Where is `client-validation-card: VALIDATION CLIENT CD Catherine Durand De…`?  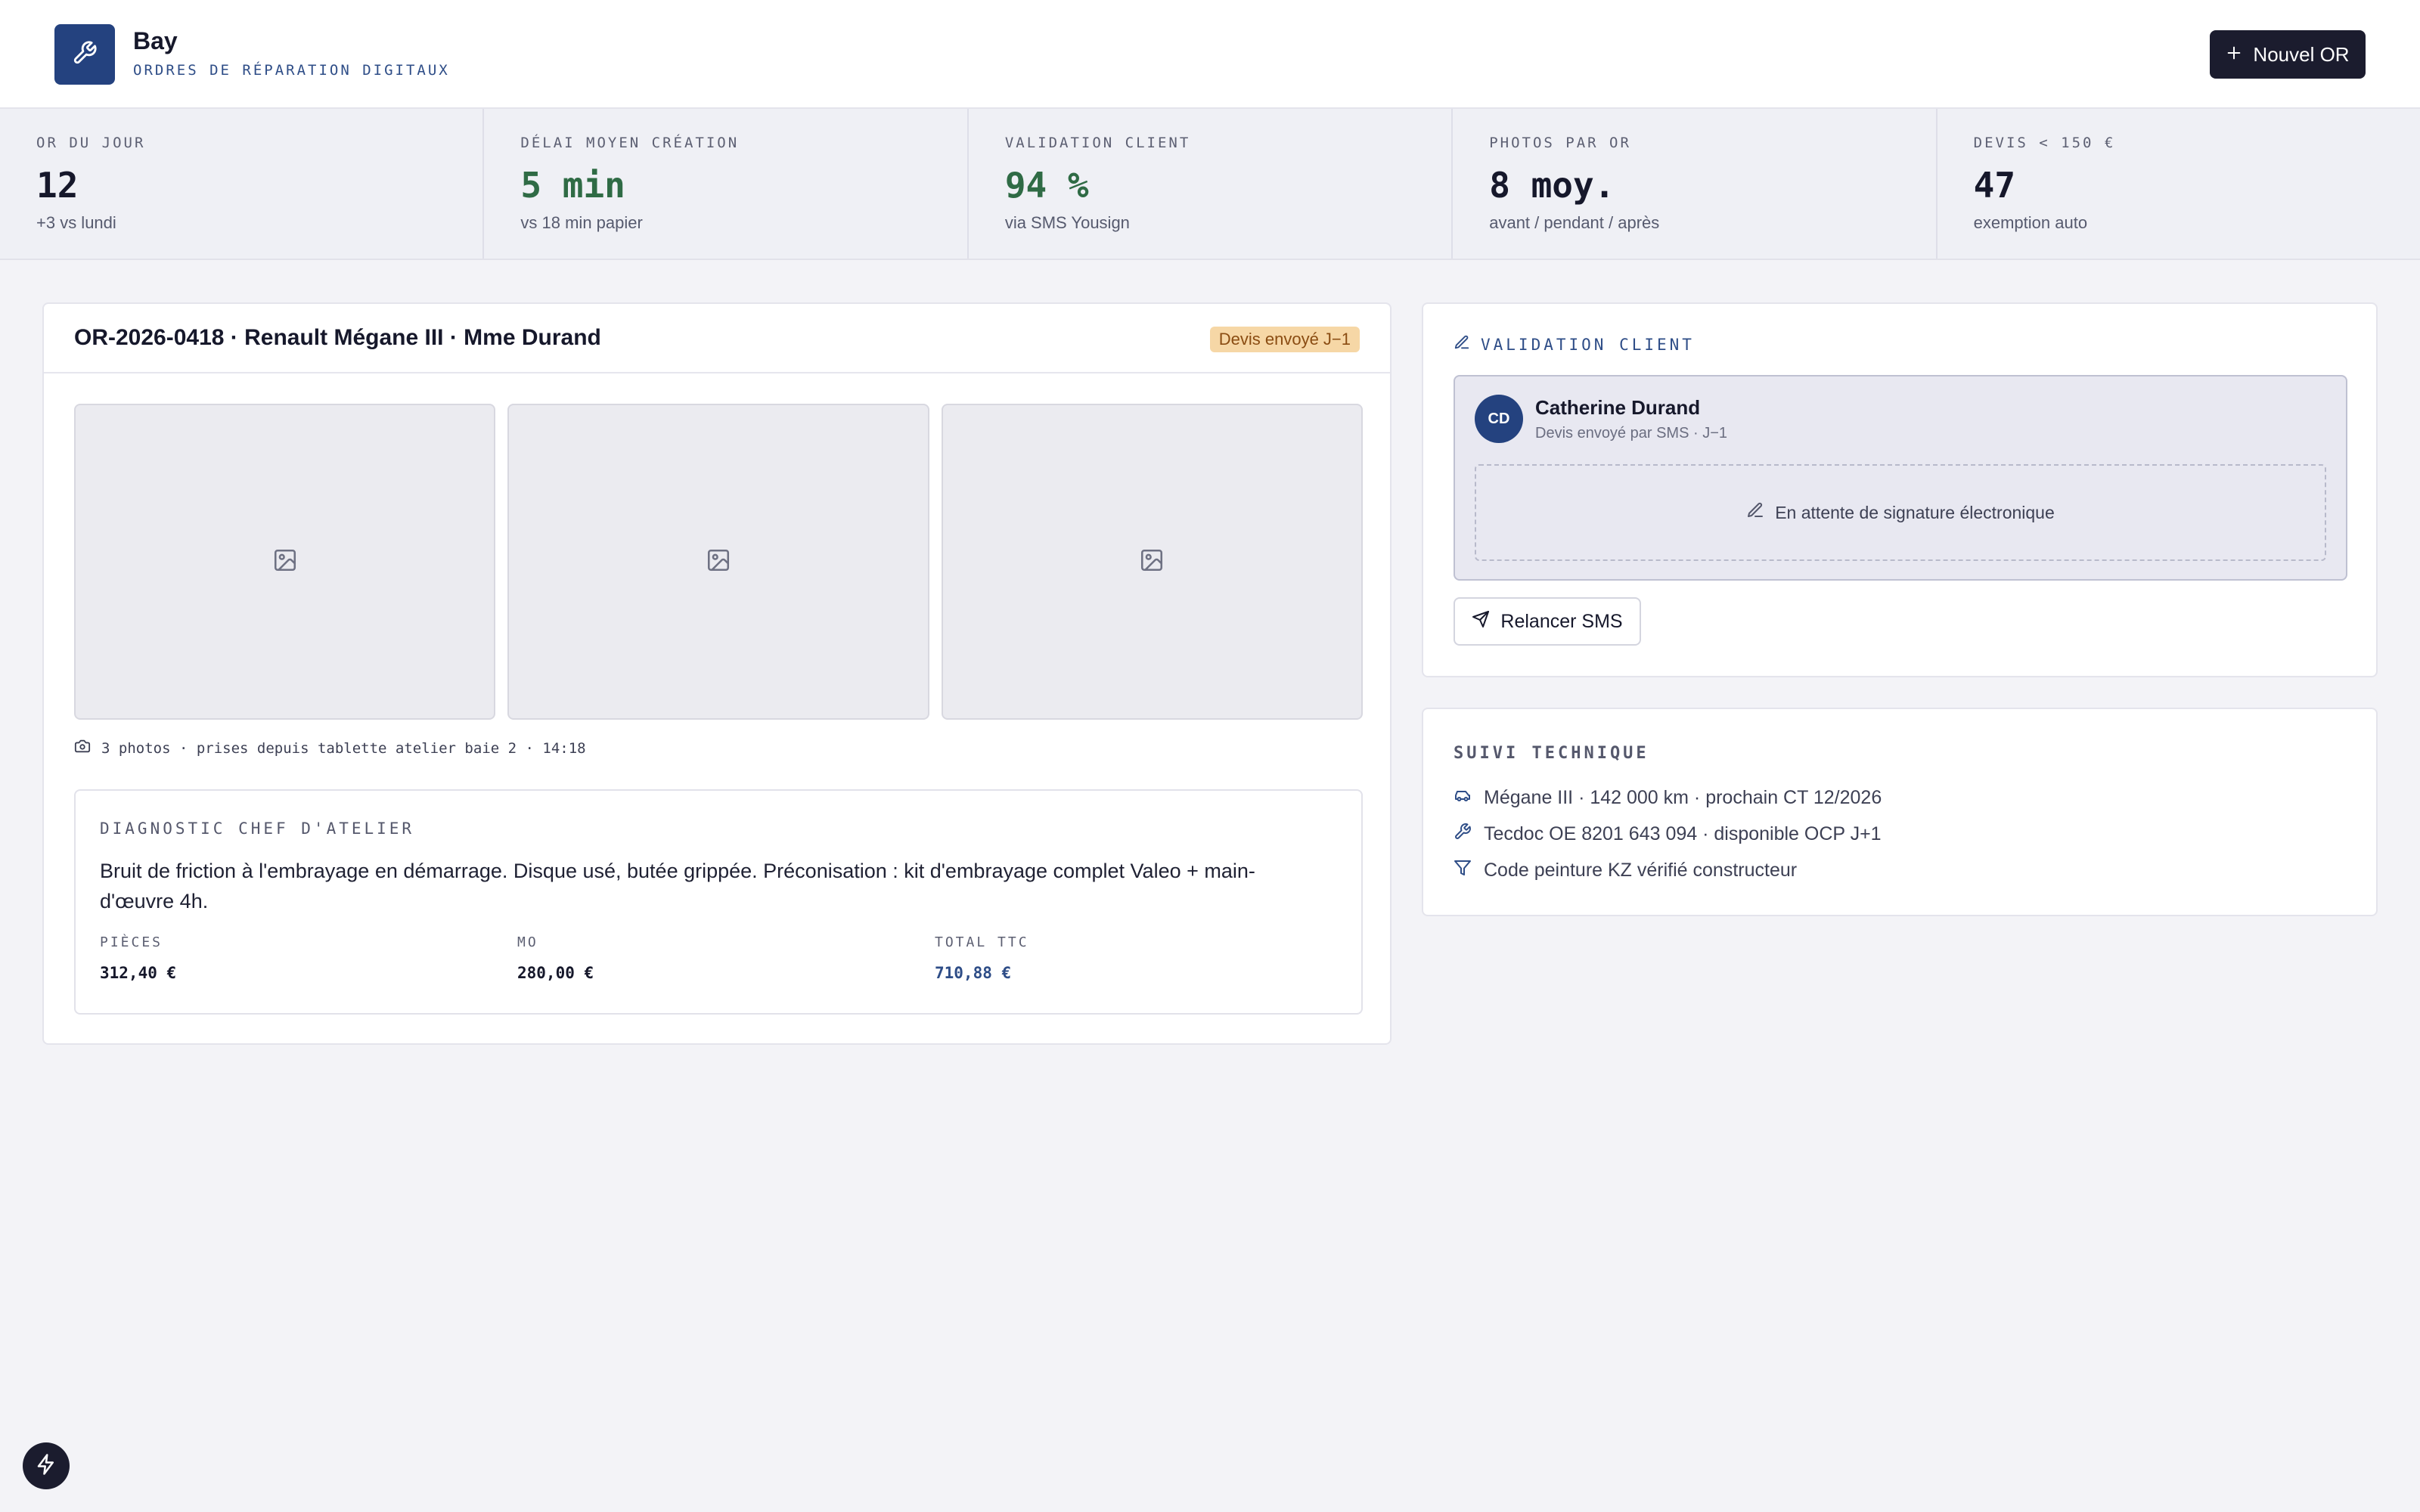
client-validation-card: VALIDATION CLIENT CD Catherine Durand De… is located at coordinates (1900, 489).